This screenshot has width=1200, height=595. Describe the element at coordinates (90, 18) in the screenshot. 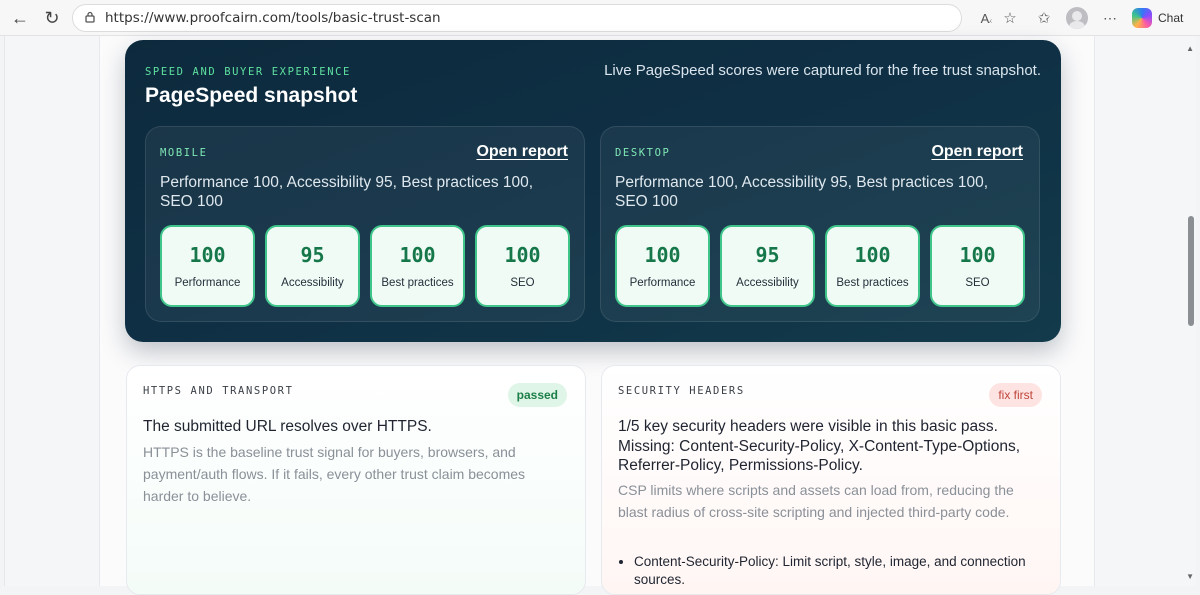

I see `lock-icon` at that location.